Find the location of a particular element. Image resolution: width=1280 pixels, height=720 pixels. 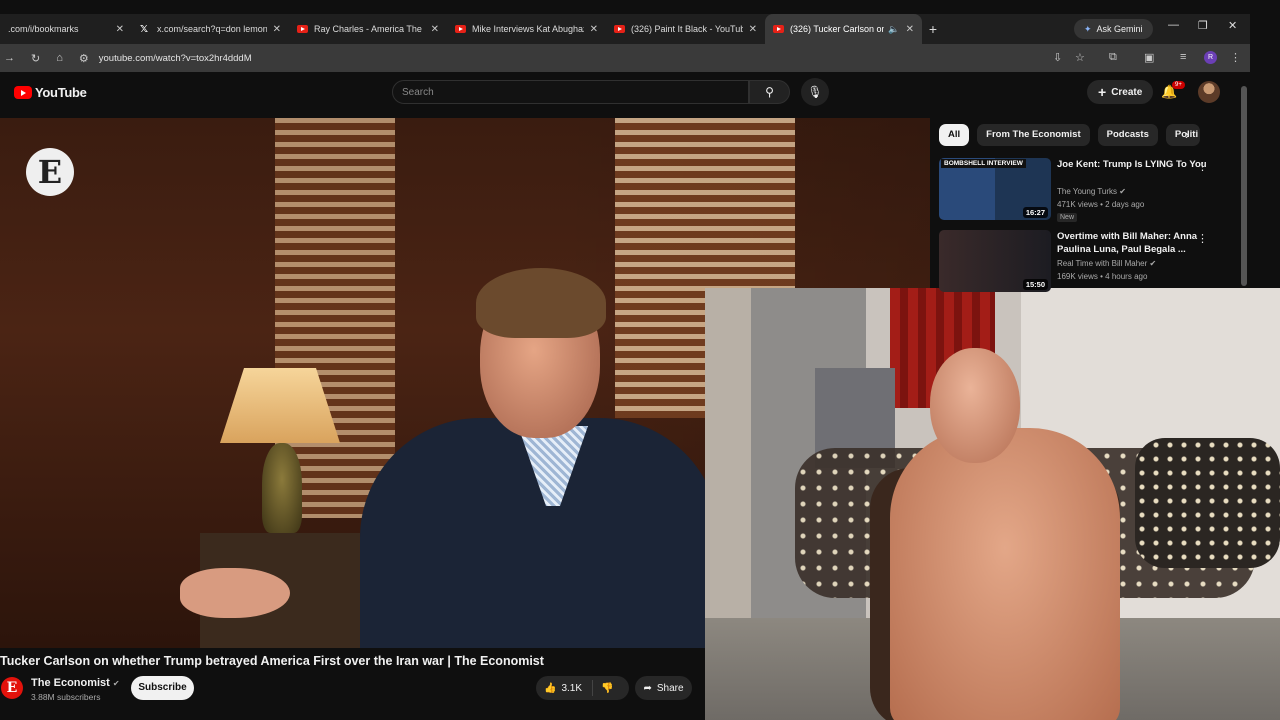

tab-title: (326) Paint It Black - YouTube is located at coordinates (687, 29).